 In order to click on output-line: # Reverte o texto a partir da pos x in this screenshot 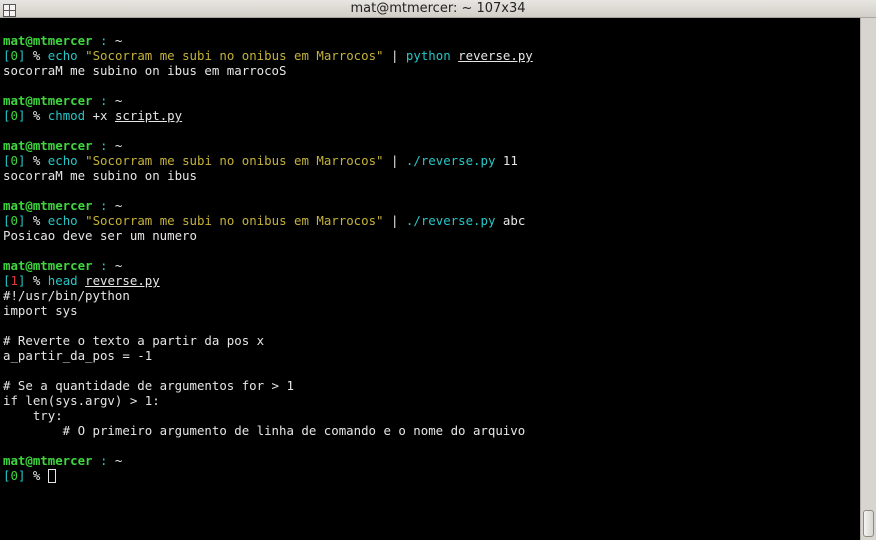, I will do `click(268, 340)`.